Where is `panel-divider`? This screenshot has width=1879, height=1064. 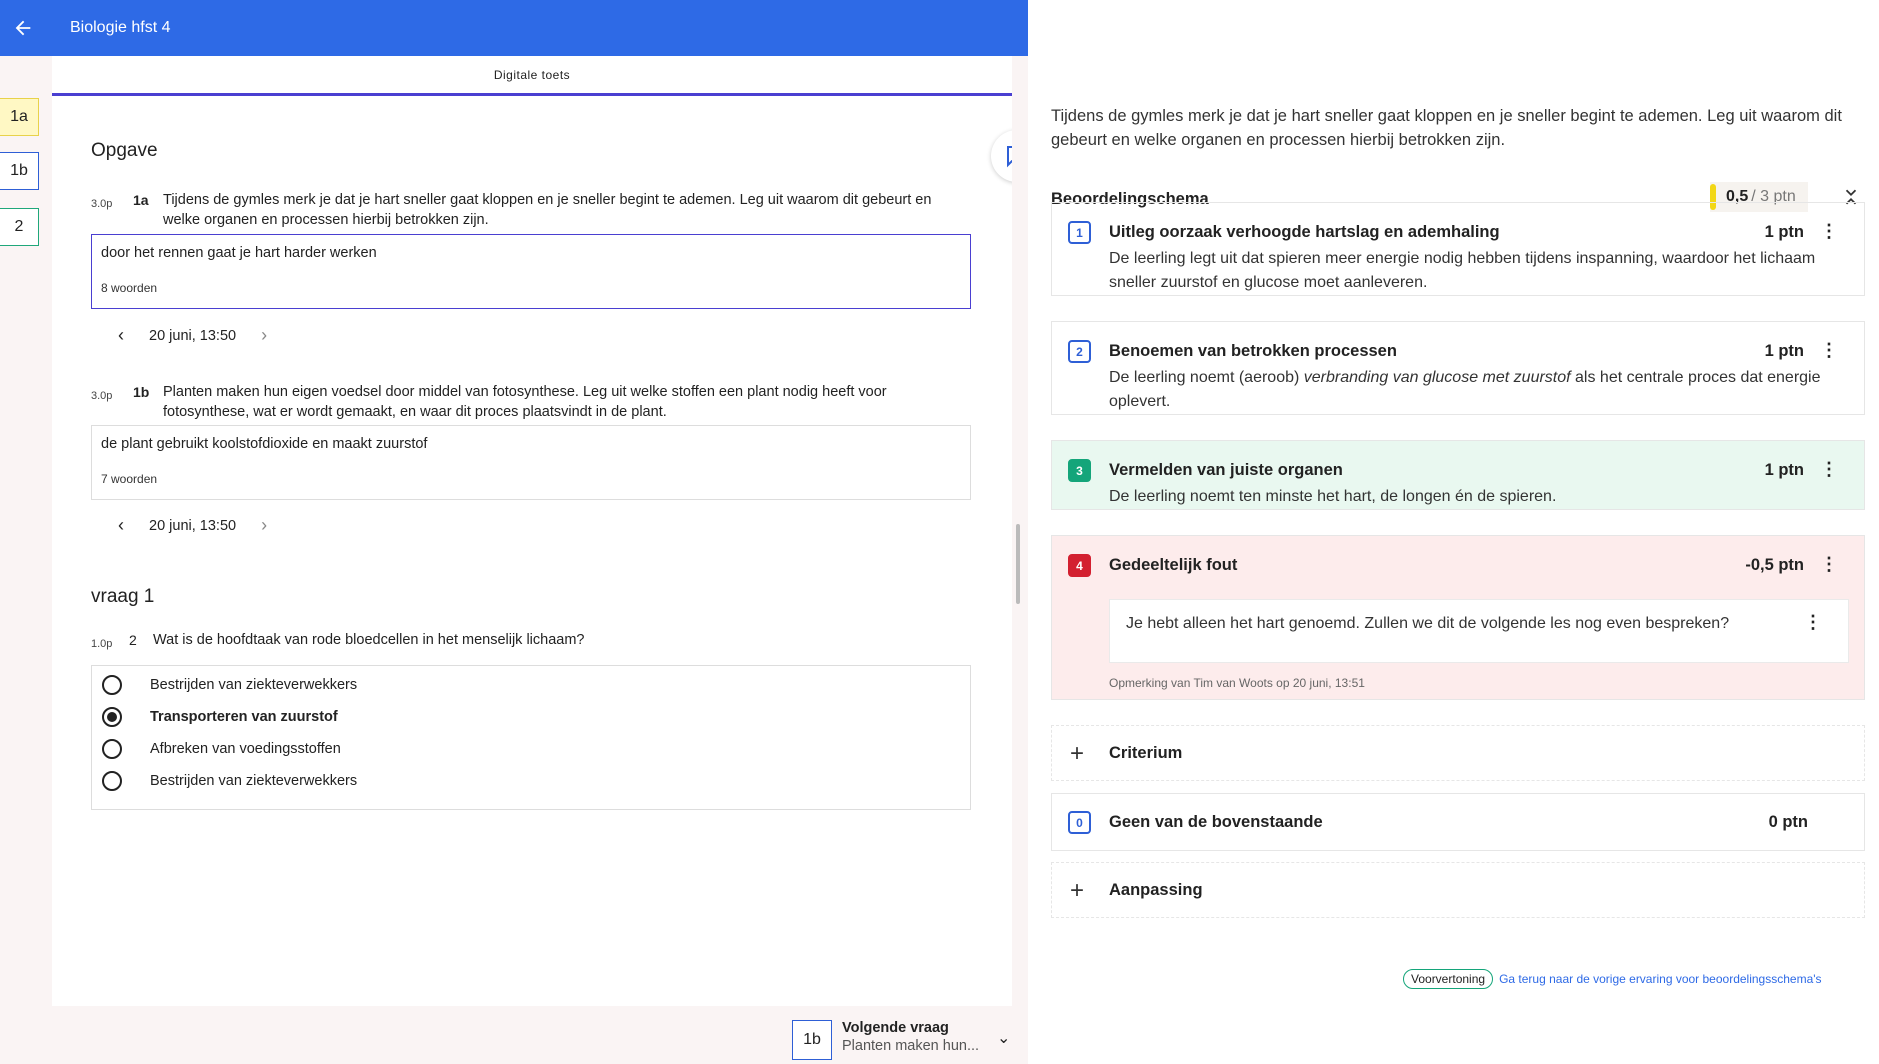 panel-divider is located at coordinates (1020, 560).